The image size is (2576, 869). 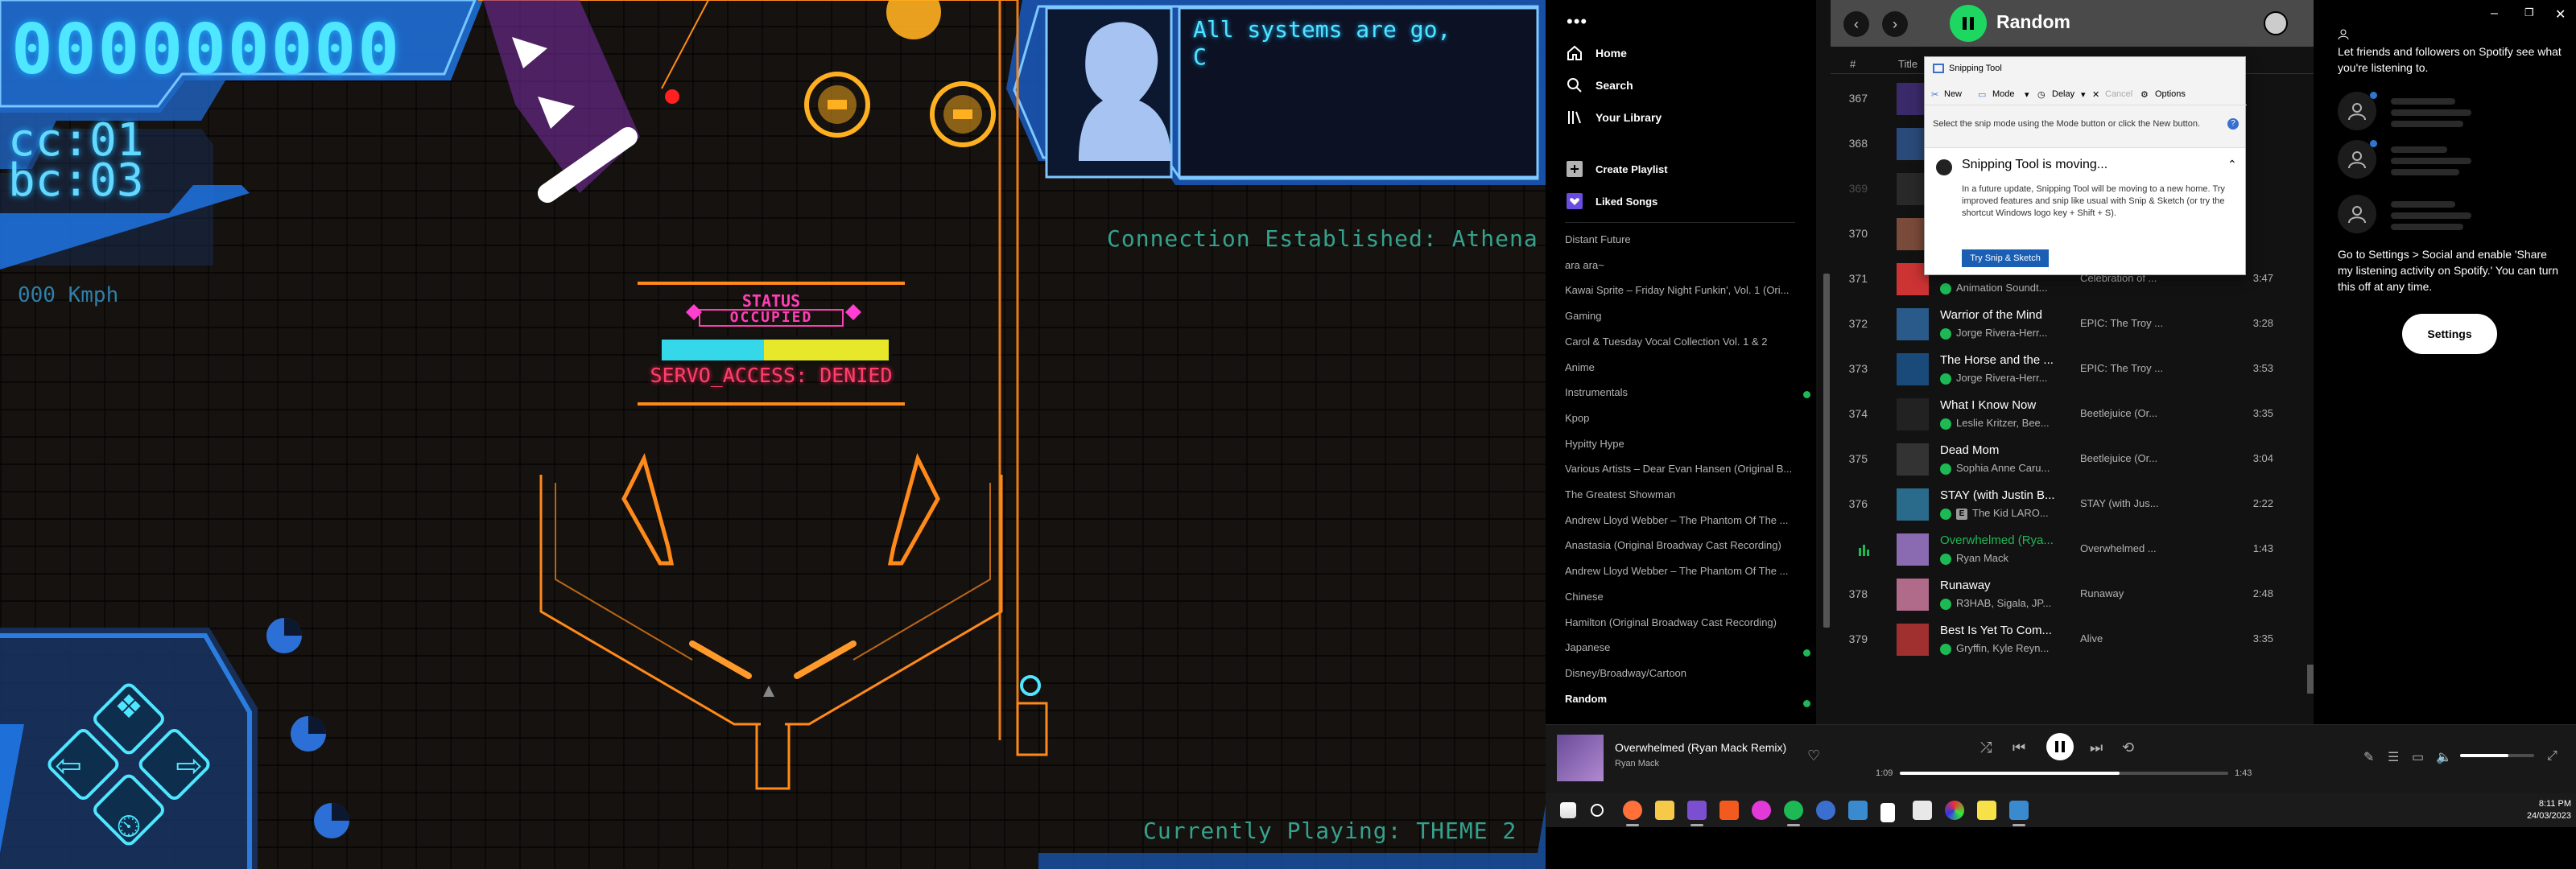 What do you see at coordinates (1682, 316) in the screenshot?
I see `playlist-item: Gaming` at bounding box center [1682, 316].